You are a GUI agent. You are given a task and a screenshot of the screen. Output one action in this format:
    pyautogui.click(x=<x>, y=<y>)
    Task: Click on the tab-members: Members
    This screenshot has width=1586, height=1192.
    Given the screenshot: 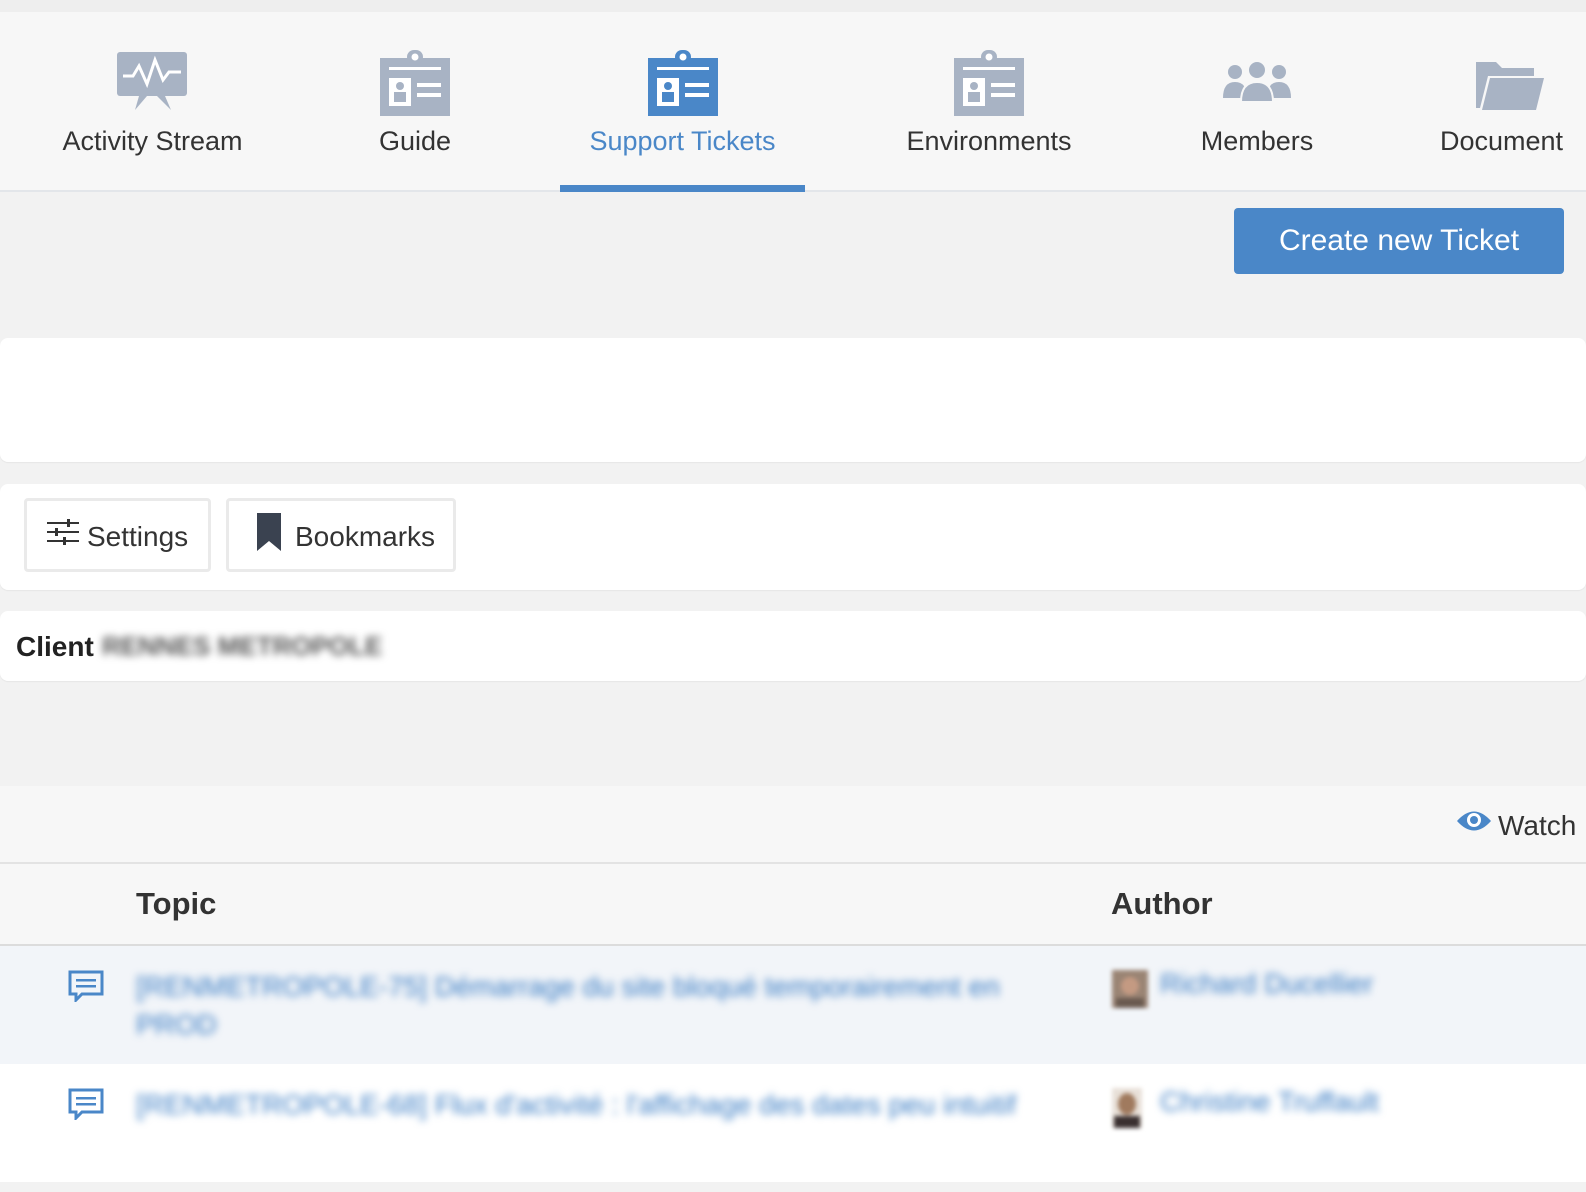 What is the action you would take?
    pyautogui.click(x=1257, y=101)
    